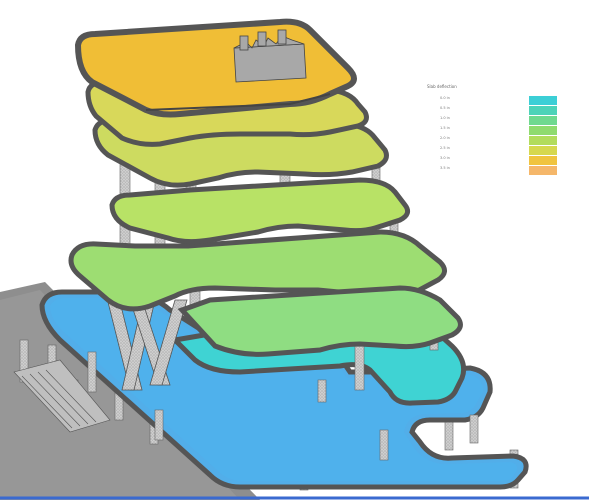 The image size is (589, 500). Describe the element at coordinates (445, 168) in the screenshot. I see `legend-value: 3.5 in` at that location.